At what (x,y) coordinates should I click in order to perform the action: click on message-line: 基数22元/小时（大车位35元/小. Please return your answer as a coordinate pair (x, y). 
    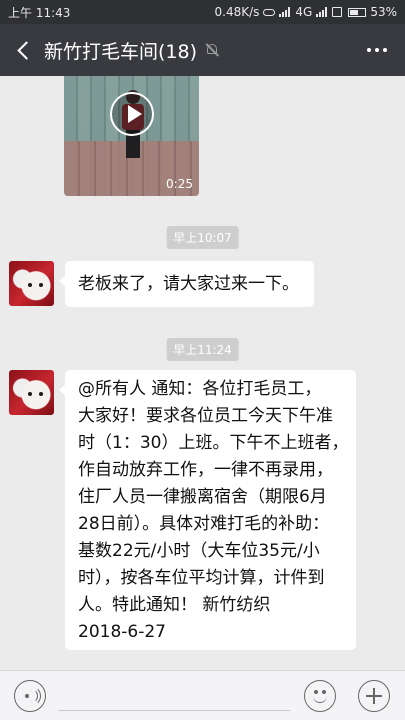
    Looking at the image, I should click on (199, 551).